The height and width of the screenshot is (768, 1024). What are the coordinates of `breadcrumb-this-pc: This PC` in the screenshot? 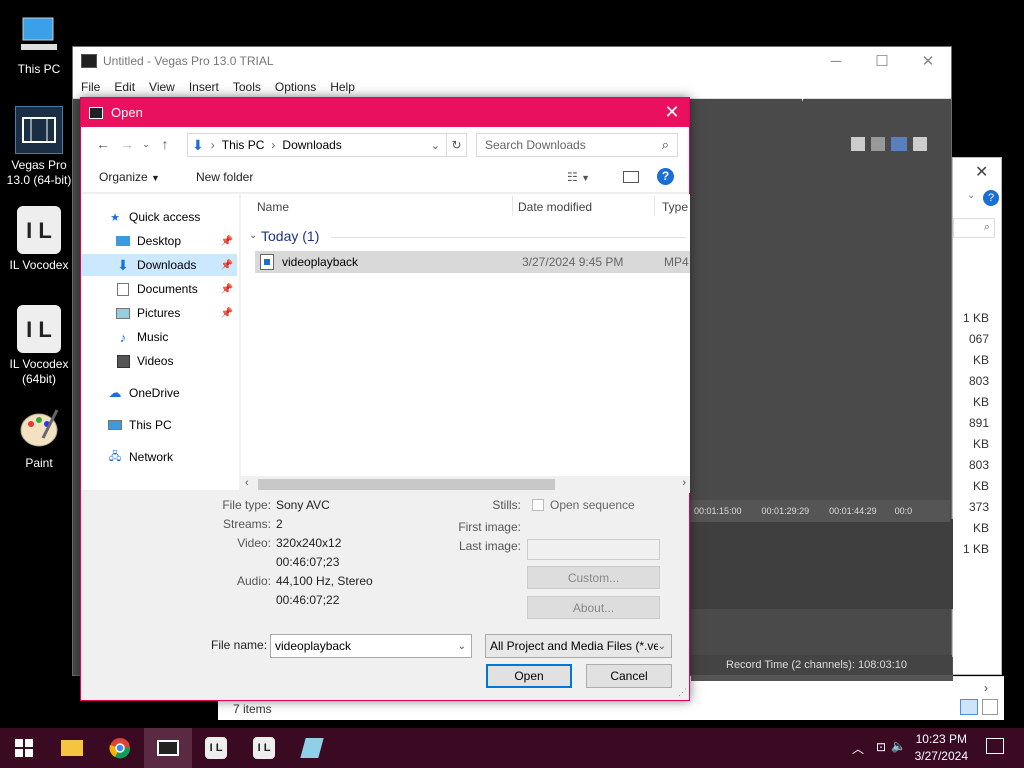 It's located at (243, 145).